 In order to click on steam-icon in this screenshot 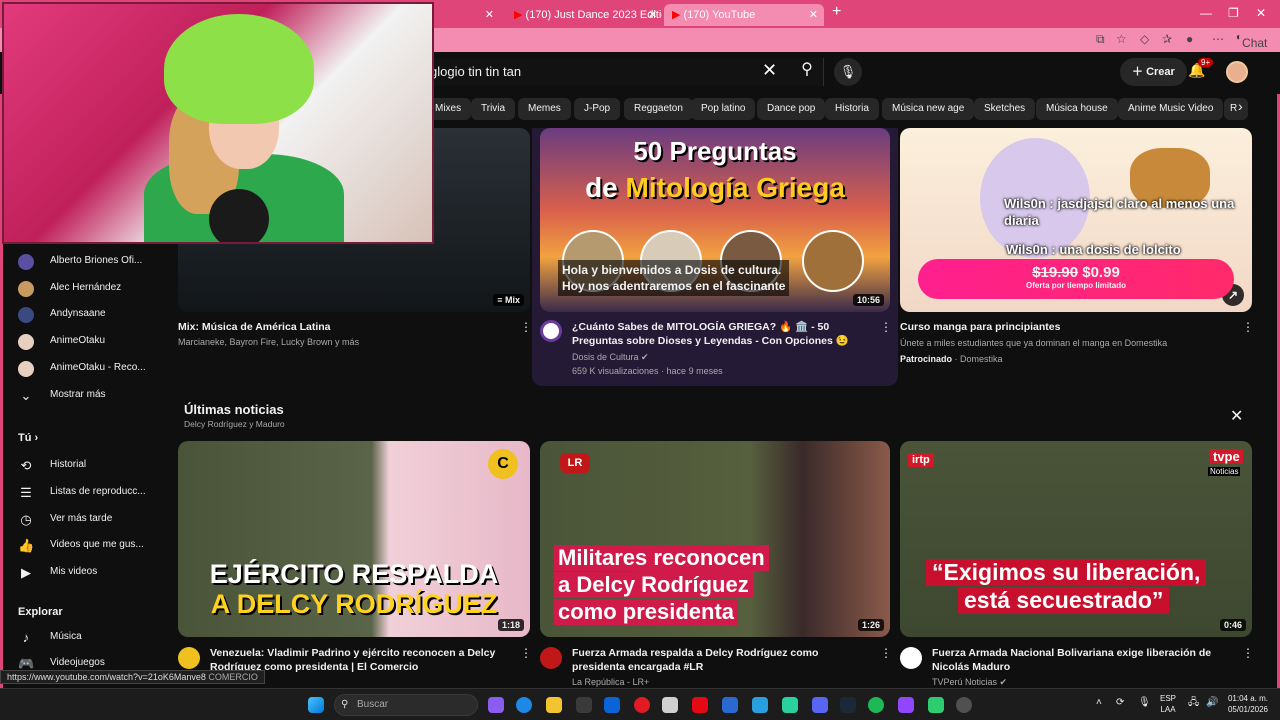, I will do `click(848, 705)`.